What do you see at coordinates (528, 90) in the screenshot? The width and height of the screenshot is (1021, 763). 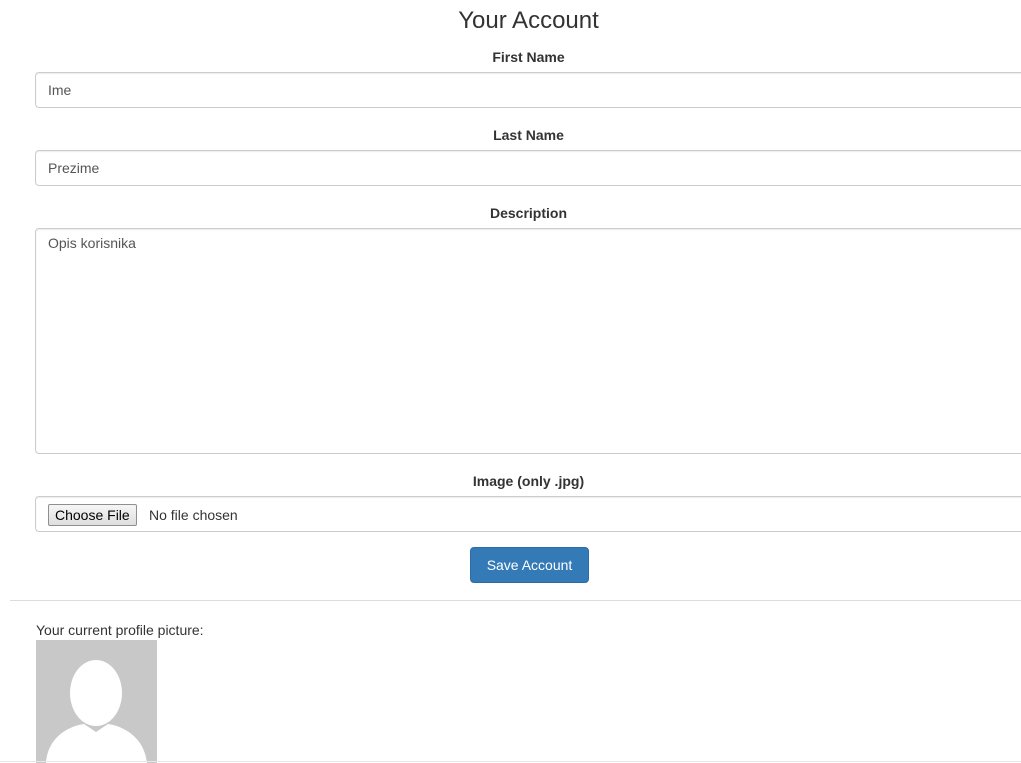 I see `first-name-input` at bounding box center [528, 90].